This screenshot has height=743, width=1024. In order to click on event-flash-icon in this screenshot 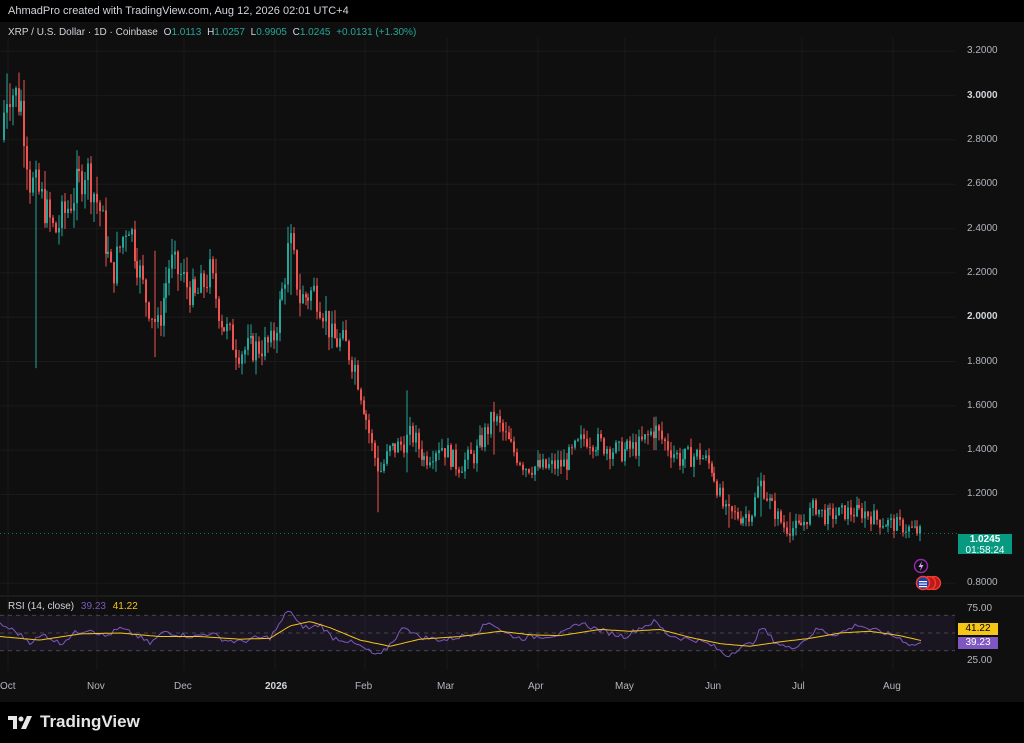, I will do `click(921, 566)`.